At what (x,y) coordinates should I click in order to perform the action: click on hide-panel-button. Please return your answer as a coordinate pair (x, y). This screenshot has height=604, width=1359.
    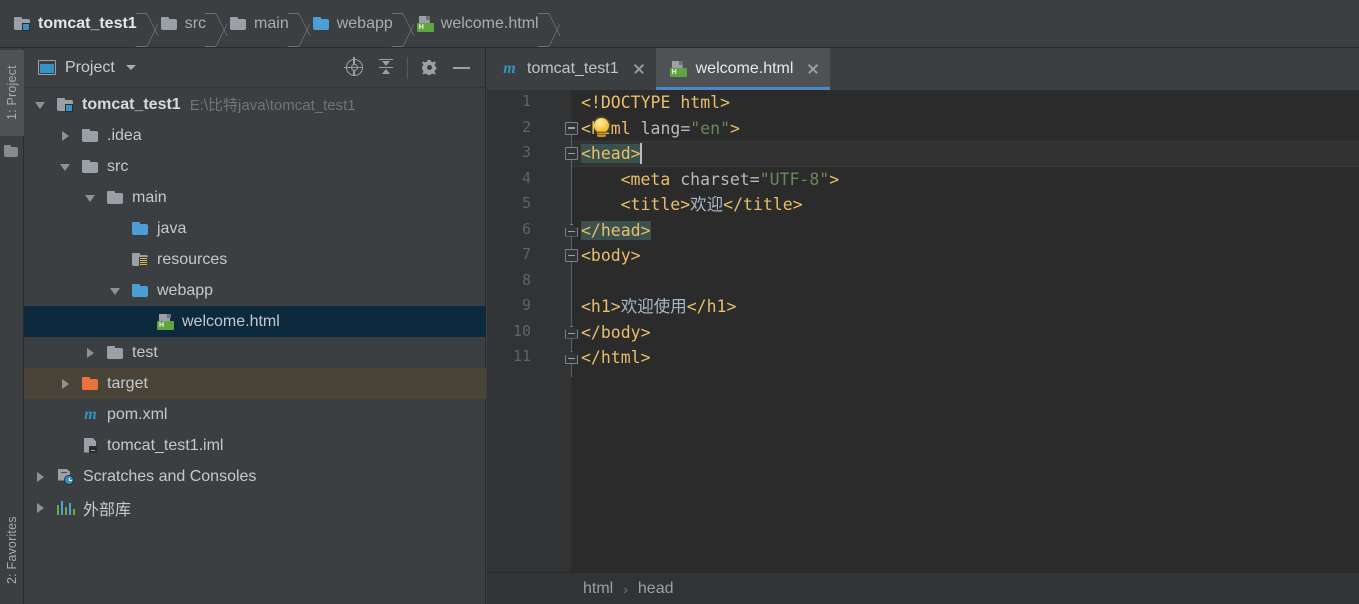
    Looking at the image, I should click on (461, 68).